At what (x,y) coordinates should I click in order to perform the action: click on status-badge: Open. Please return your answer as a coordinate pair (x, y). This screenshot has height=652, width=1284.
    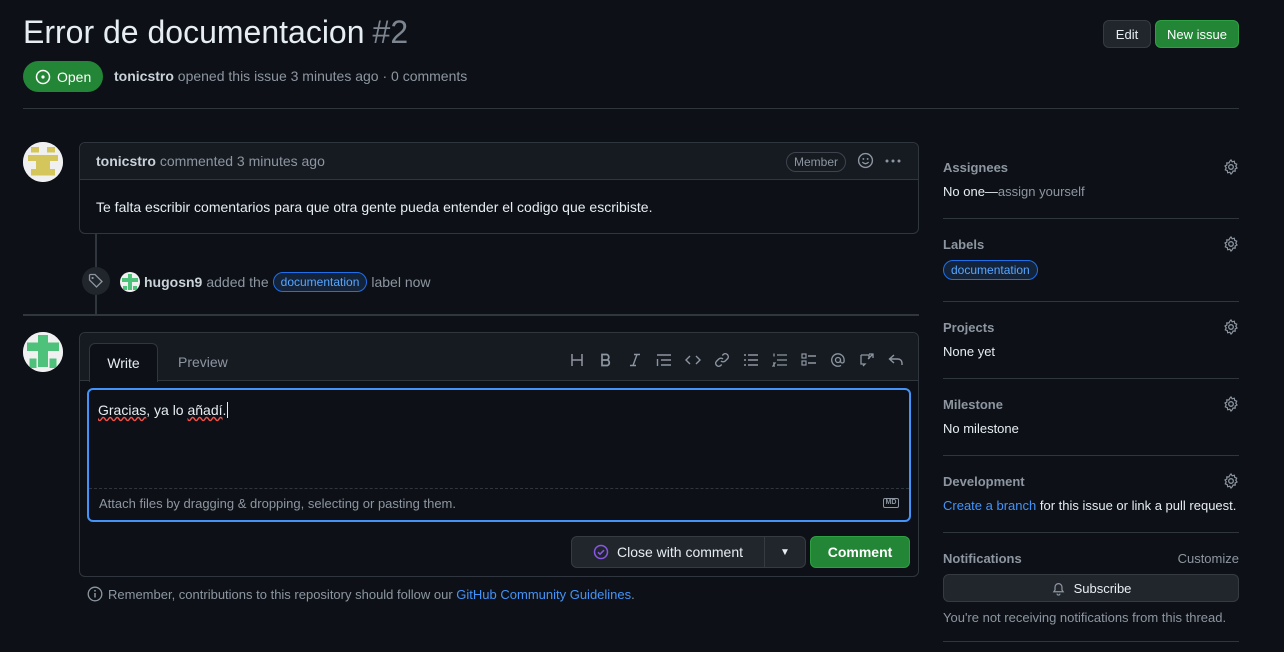
    Looking at the image, I should click on (63, 76).